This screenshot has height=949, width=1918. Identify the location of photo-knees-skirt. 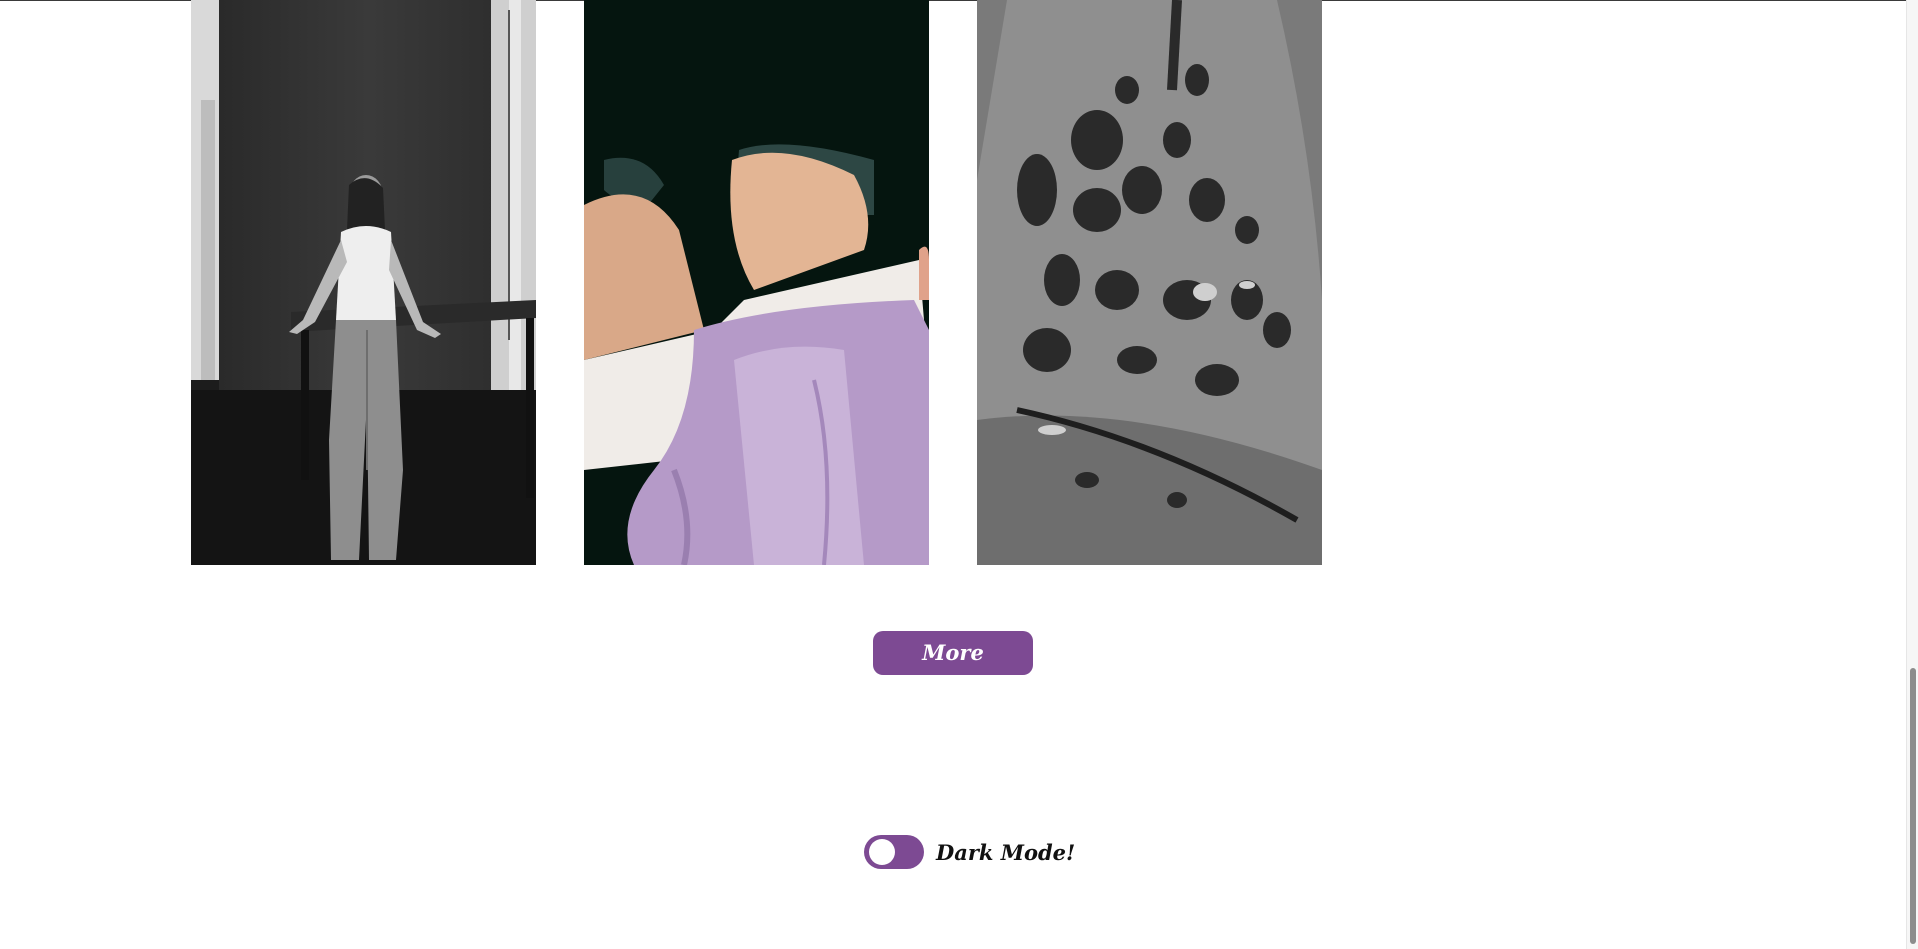
(756, 282).